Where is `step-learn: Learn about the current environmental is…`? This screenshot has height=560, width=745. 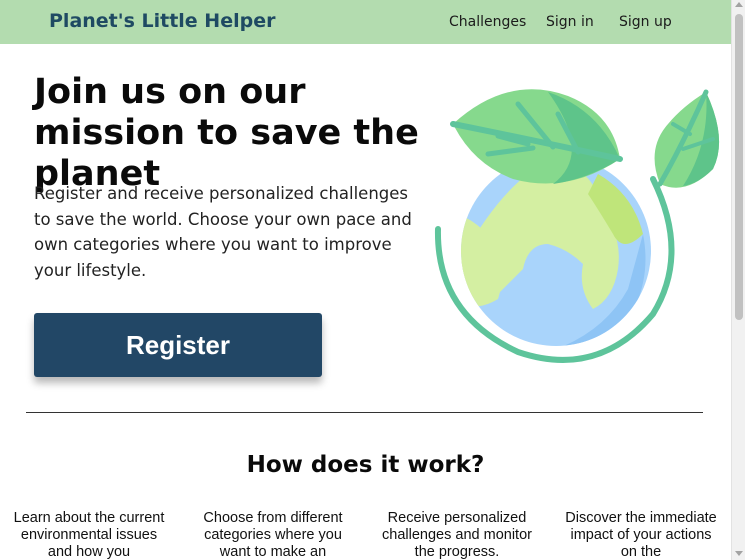 step-learn: Learn about the current environmental is… is located at coordinates (89, 535).